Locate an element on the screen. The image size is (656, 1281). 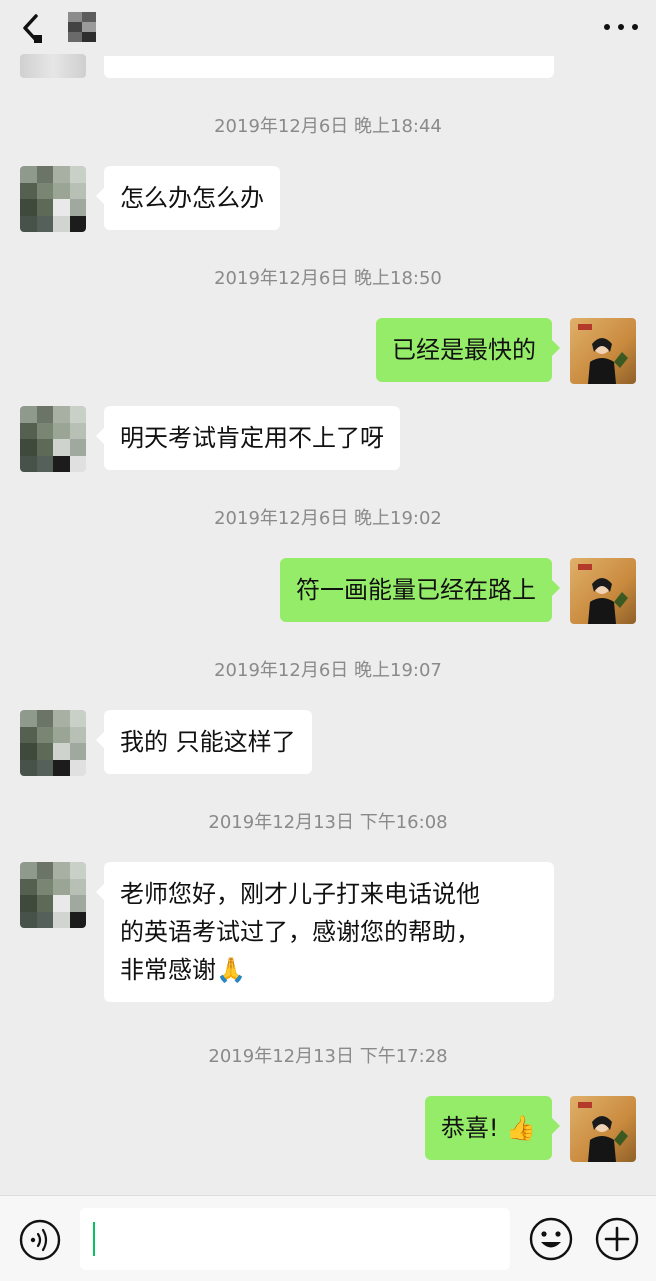
emoji-button is located at coordinates (551, 1239).